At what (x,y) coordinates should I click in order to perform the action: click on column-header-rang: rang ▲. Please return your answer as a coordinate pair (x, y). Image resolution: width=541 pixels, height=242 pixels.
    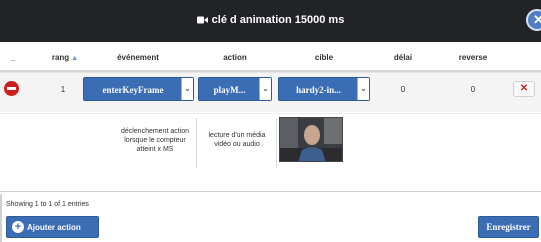
    Looking at the image, I should click on (65, 57).